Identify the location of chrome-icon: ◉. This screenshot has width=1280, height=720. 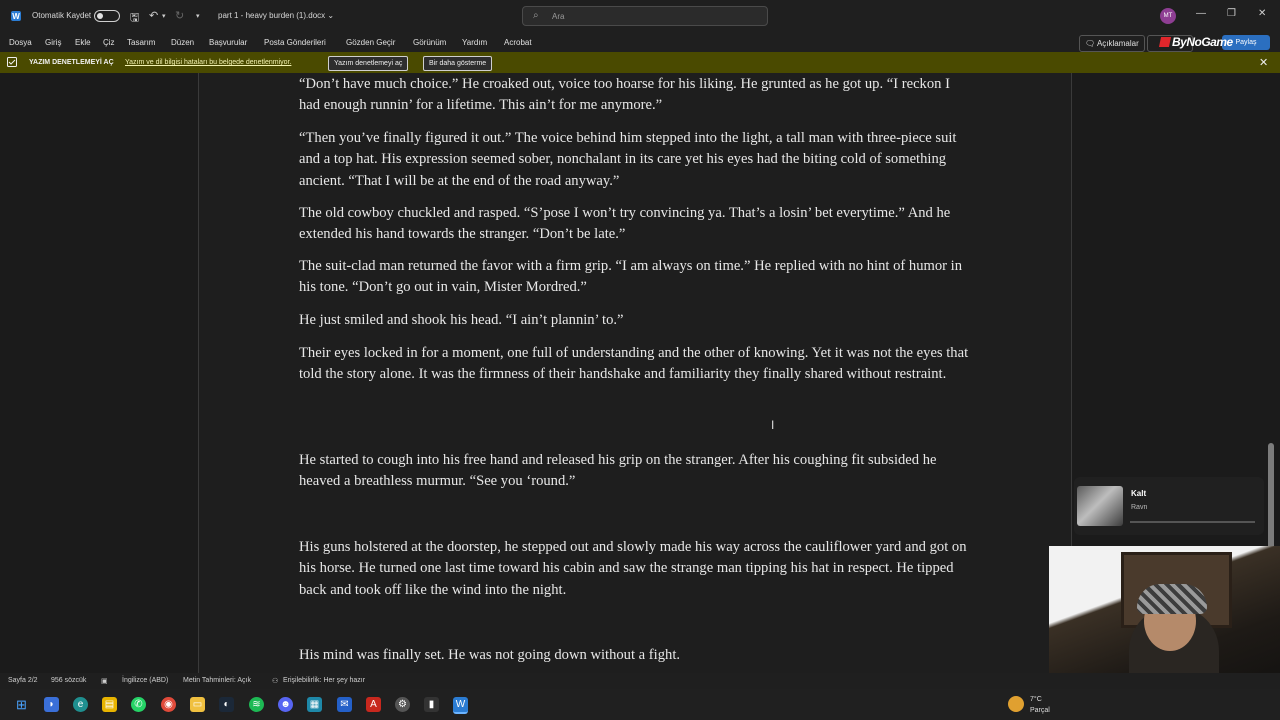
(168, 704).